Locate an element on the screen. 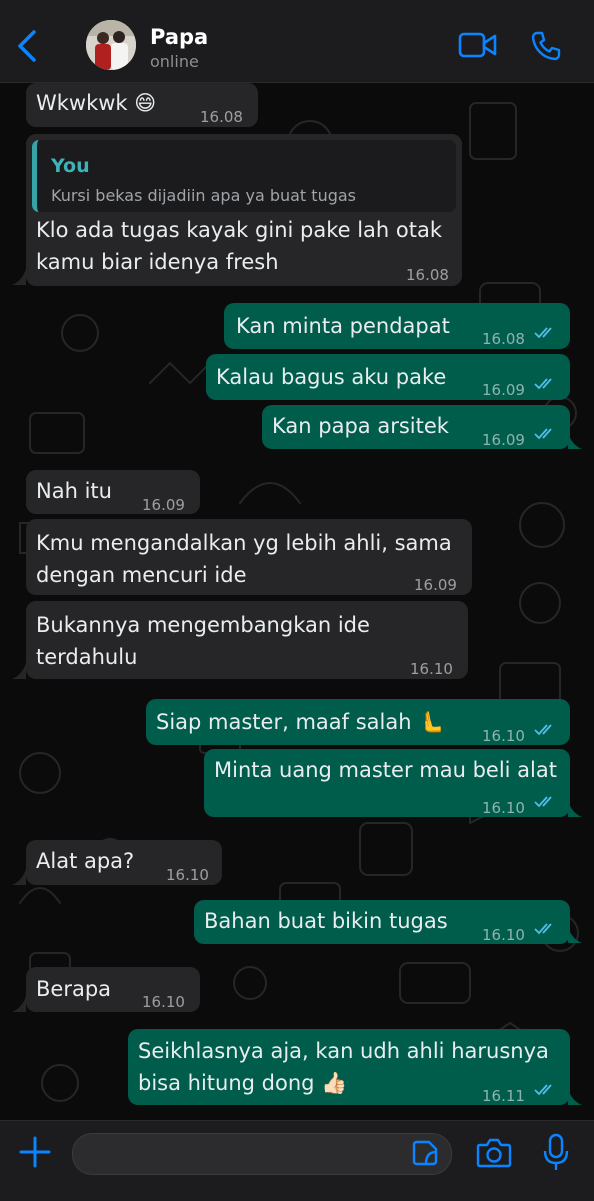 Image resolution: width=594 pixels, height=1201 pixels. message-bubble-outgoing: Kalau bagus aku pake 16.09 is located at coordinates (388, 377).